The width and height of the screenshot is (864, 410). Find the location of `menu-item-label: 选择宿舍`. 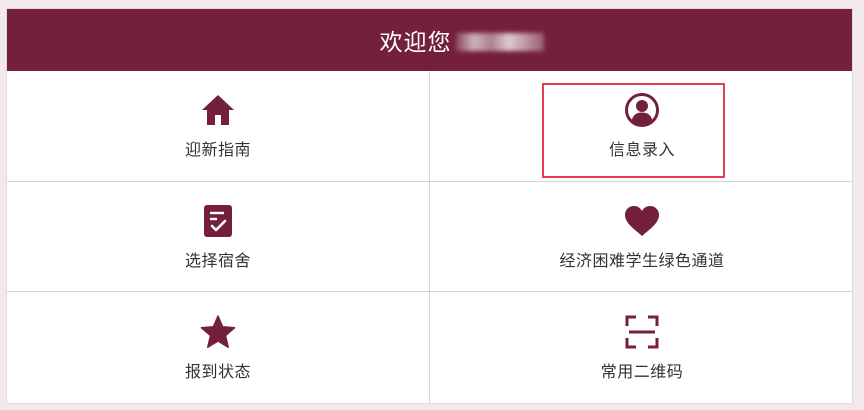

menu-item-label: 选择宿舍 is located at coordinates (217, 260).